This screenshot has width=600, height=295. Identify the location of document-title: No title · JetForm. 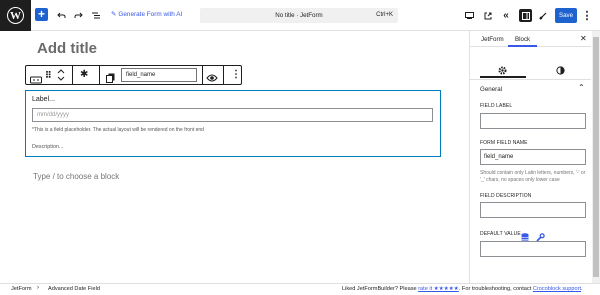
(299, 15).